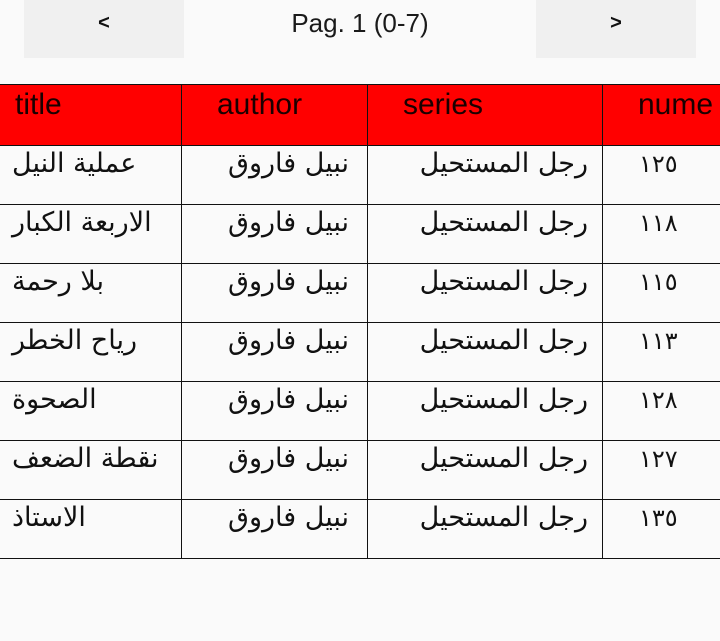  I want to click on table-row: الاستاذ نبيل فاروق رجل المستحيل ١٣٥, so click(360, 529).